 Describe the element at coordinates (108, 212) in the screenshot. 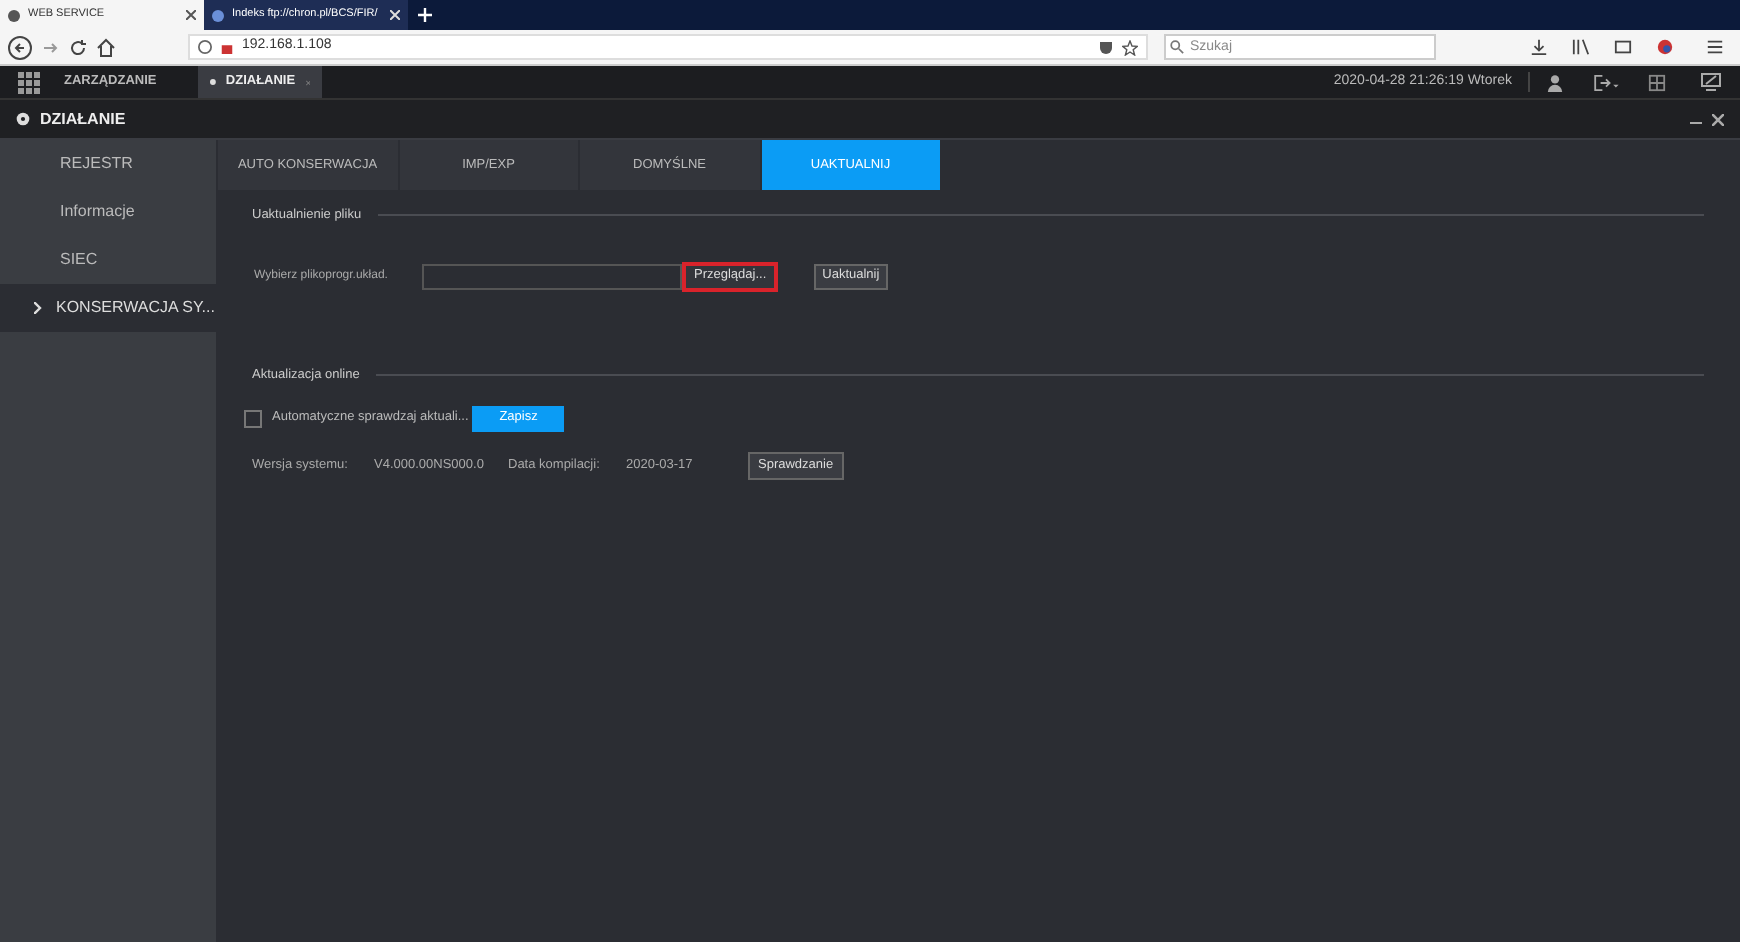

I see `sidebar-item: Informacje` at that location.